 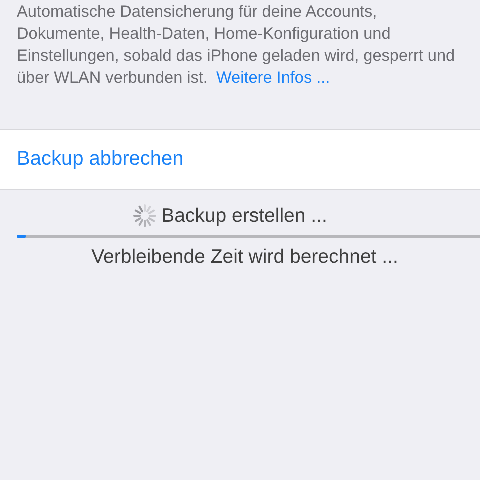 What do you see at coordinates (100, 159) in the screenshot?
I see `cancel-backup-button: Backup abbrechen` at bounding box center [100, 159].